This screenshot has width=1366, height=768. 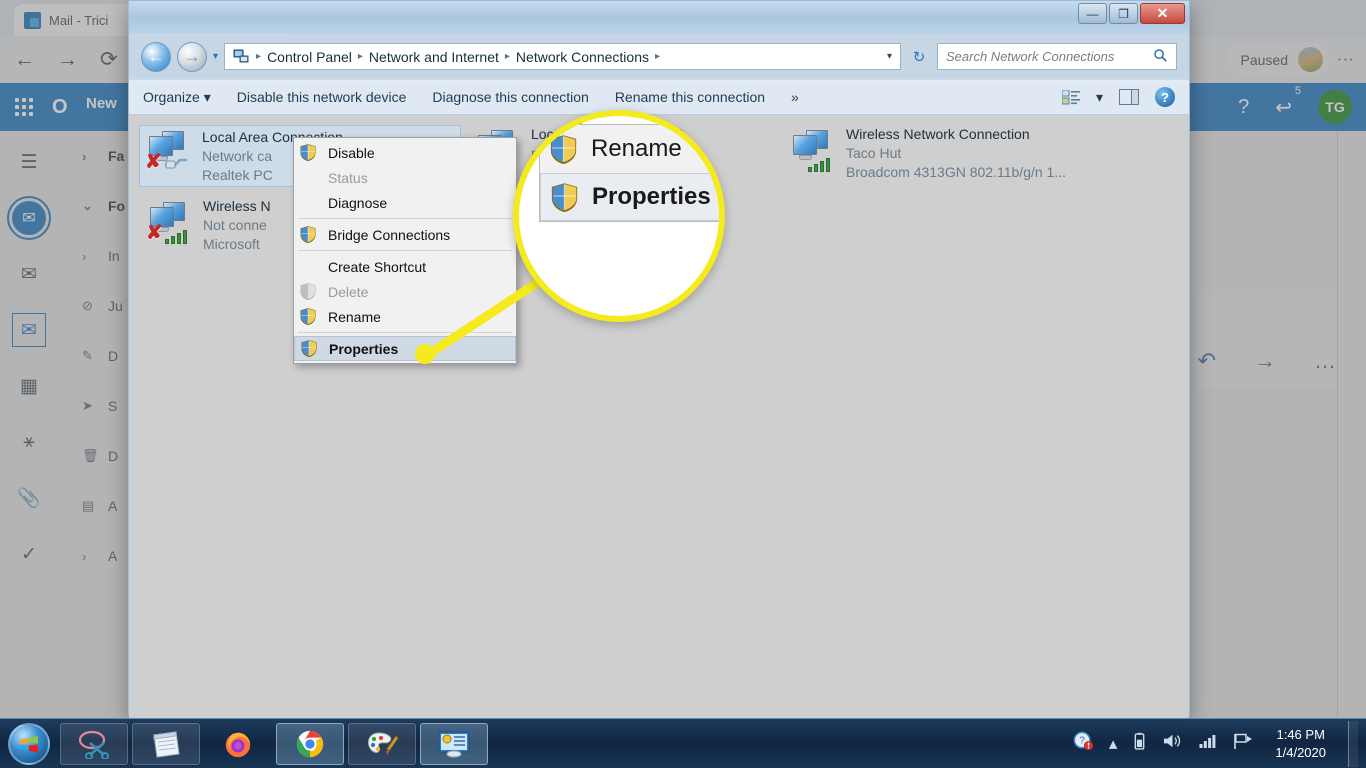 What do you see at coordinates (241, 56) in the screenshot?
I see `network-connections-folder-icon` at bounding box center [241, 56].